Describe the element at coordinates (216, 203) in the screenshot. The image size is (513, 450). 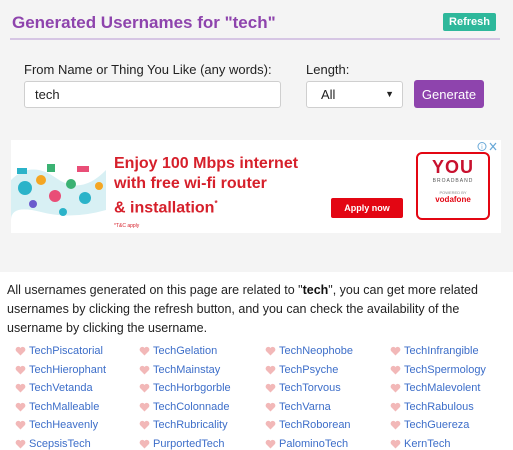
I see `ad-asterisk: *` at that location.